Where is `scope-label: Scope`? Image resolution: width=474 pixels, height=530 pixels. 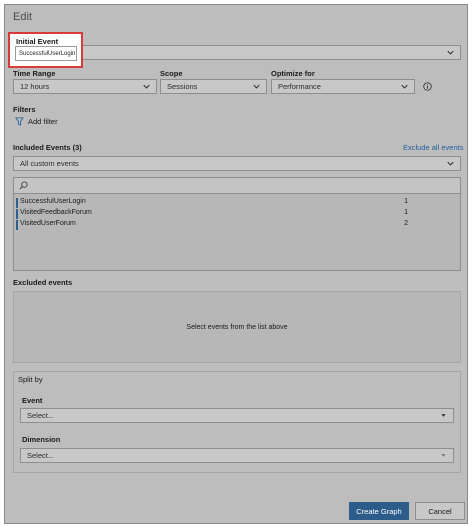
scope-label: Scope is located at coordinates (171, 73).